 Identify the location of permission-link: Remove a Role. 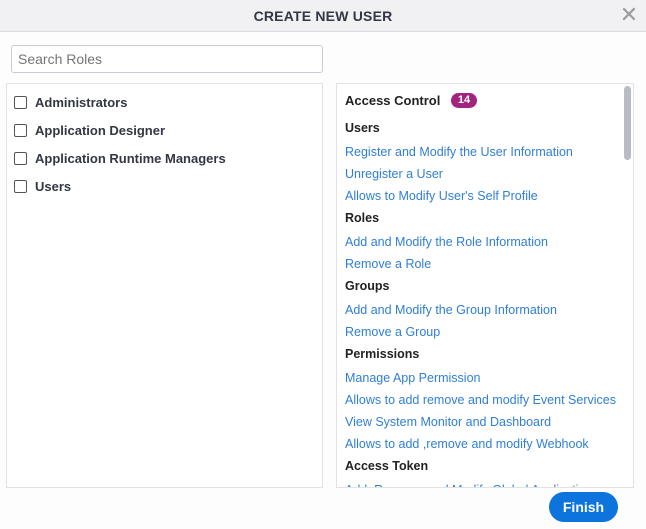
(388, 264).